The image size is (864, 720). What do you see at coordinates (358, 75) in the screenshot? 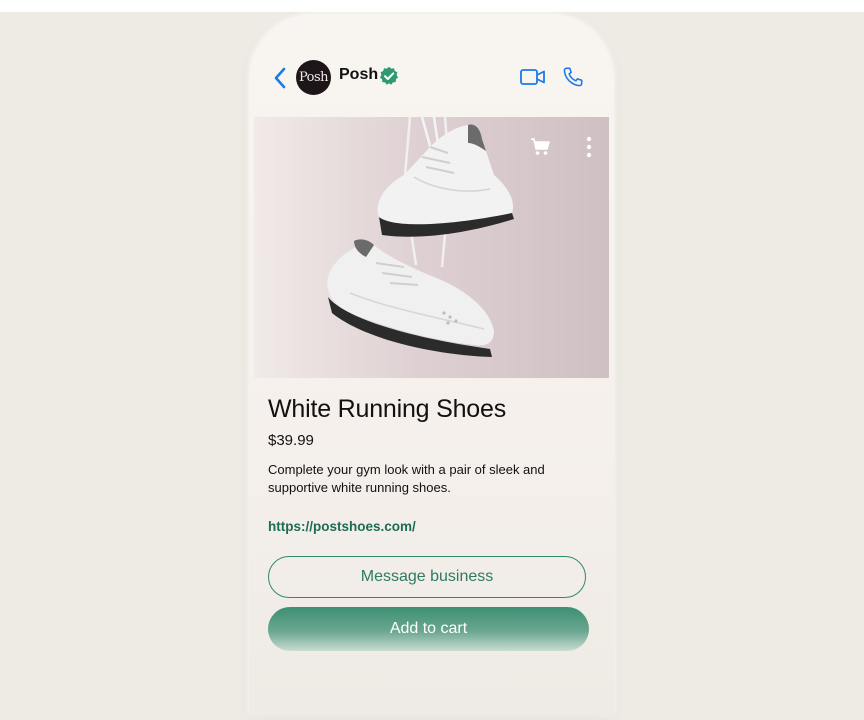
I see `business-name: Posh` at bounding box center [358, 75].